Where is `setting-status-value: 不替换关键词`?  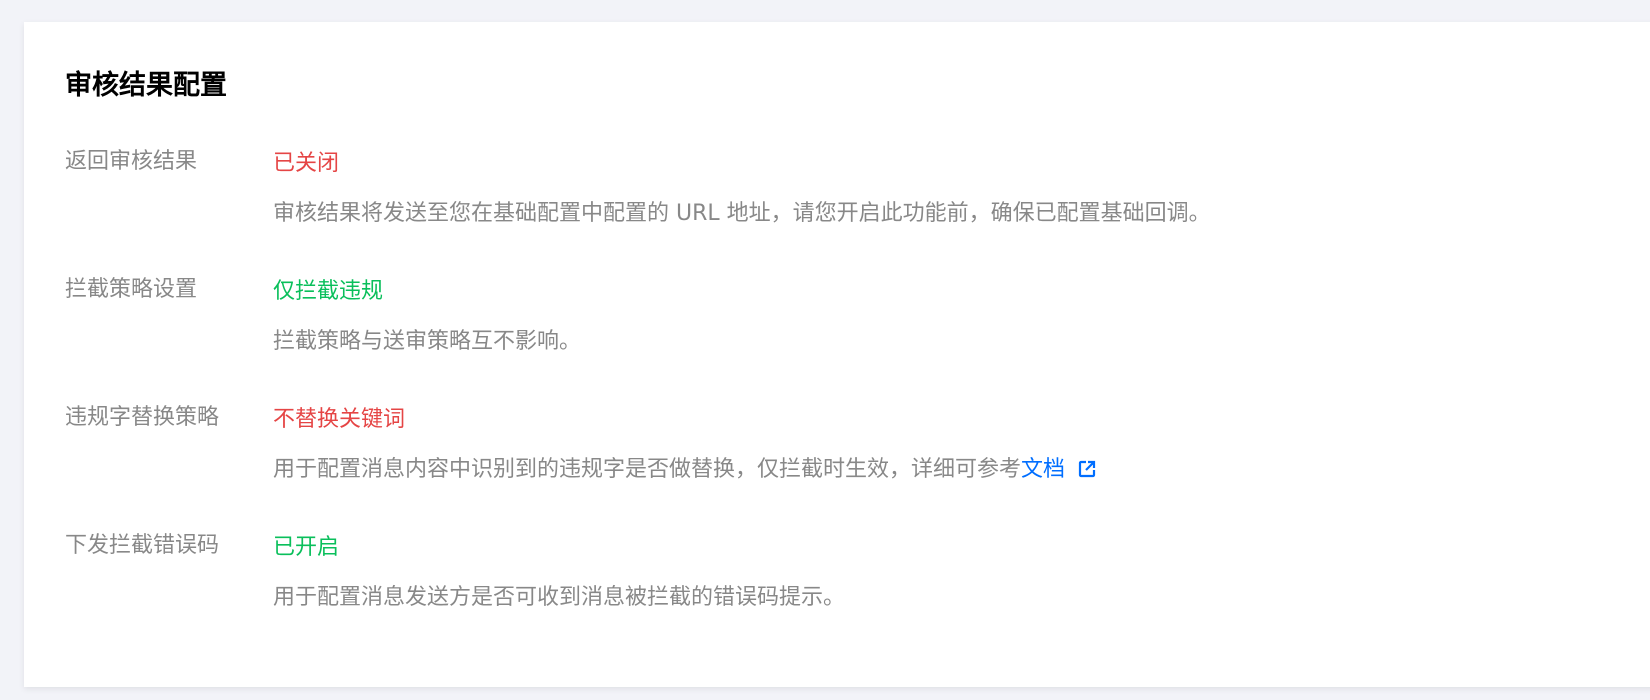
setting-status-value: 不替换关键词 is located at coordinates (339, 419).